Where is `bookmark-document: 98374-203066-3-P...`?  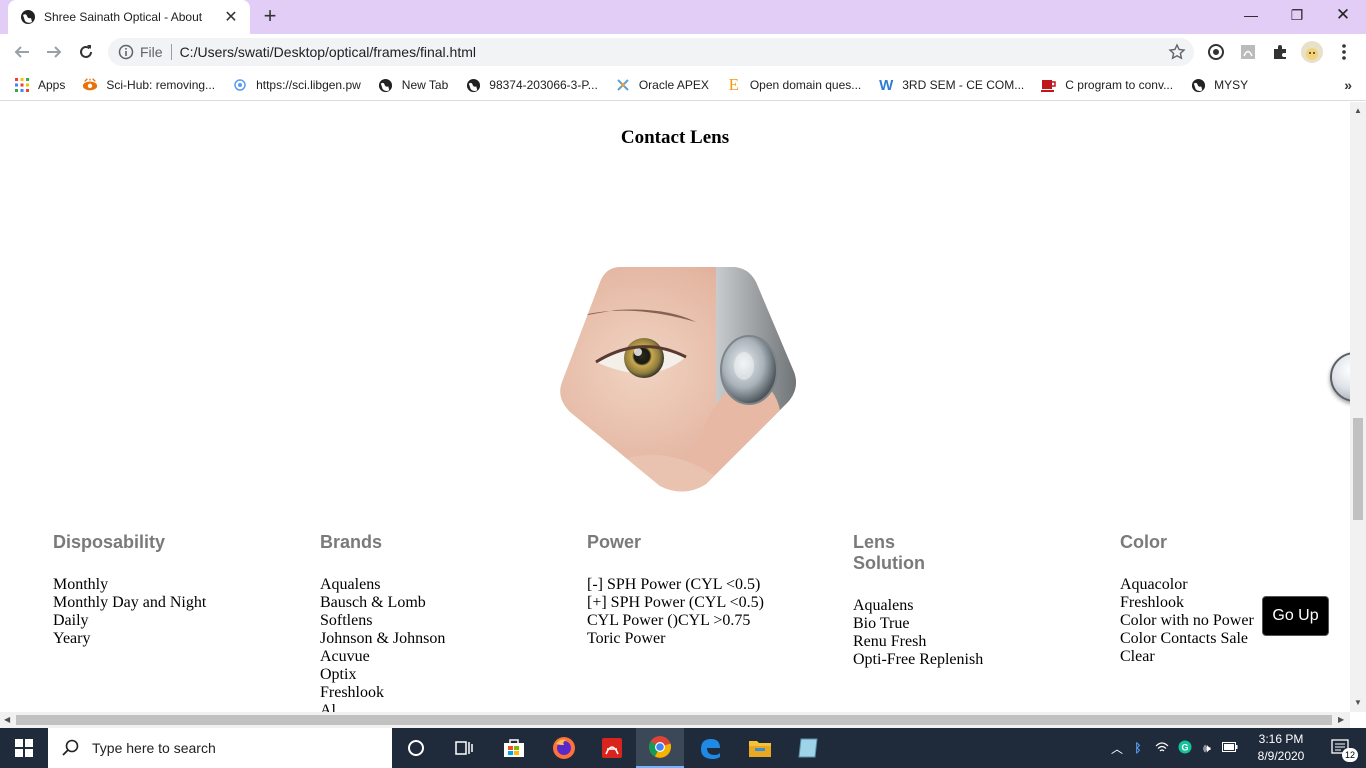
bookmark-document: 98374-203066-3-P... is located at coordinates (531, 85).